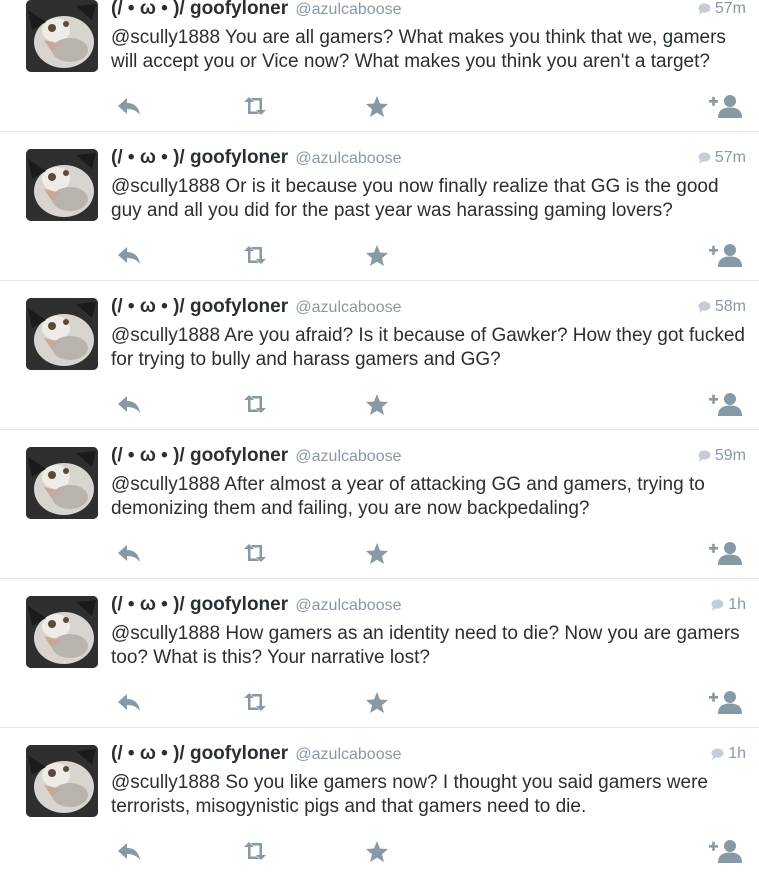 The height and width of the screenshot is (877, 759). I want to click on timestamp: 59m, so click(722, 456).